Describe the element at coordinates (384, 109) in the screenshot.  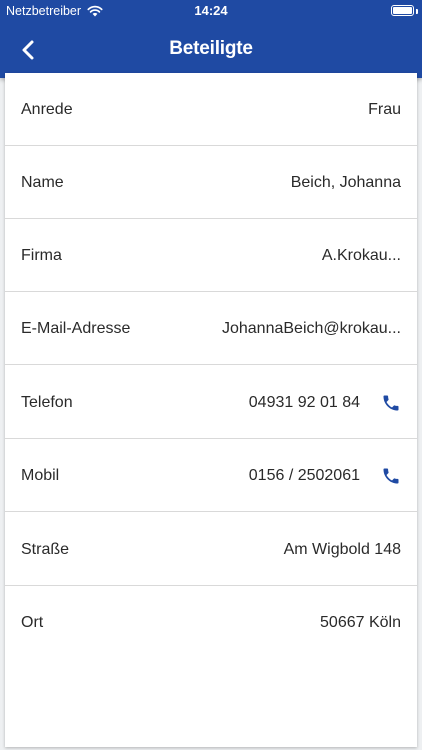
I see `detail-value: Frau` at that location.